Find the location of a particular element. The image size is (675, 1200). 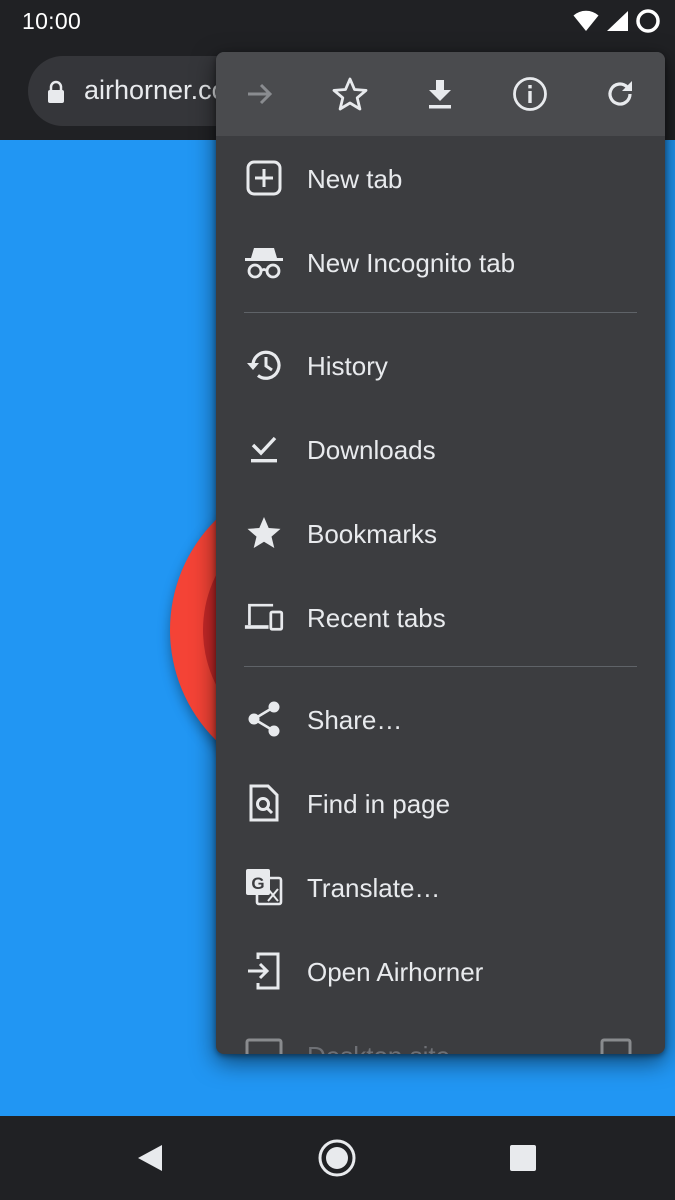

recents-icon is located at coordinates (523, 1158).